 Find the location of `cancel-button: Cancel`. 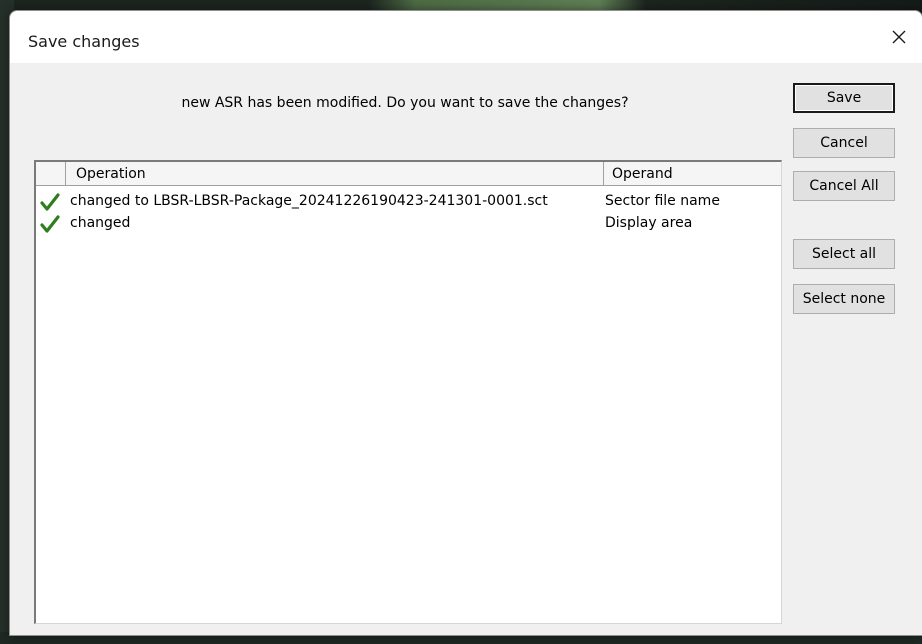

cancel-button: Cancel is located at coordinates (844, 143).